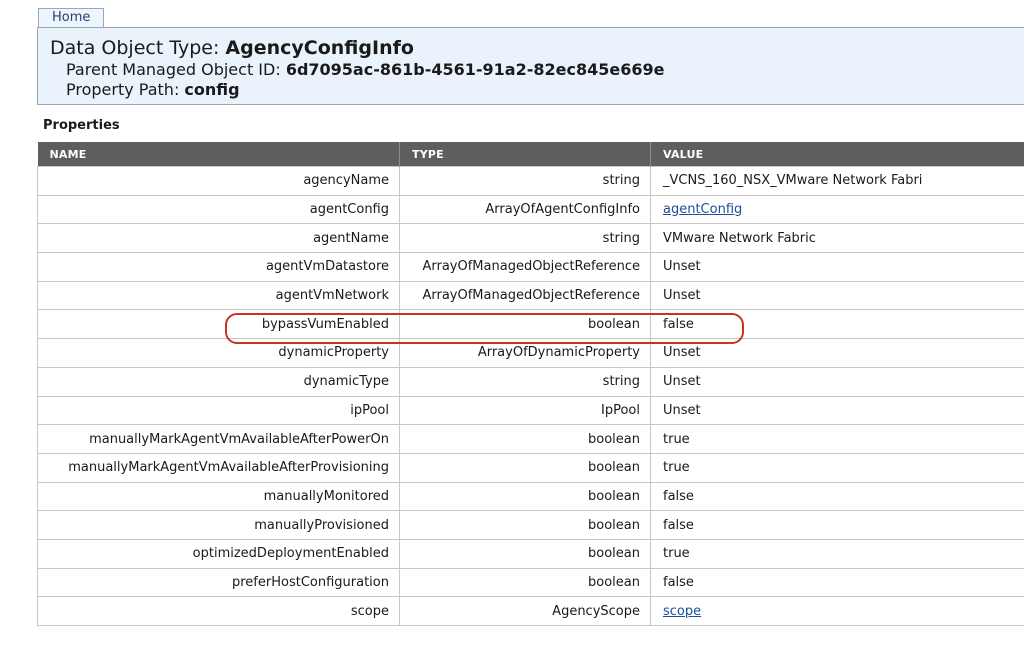 This screenshot has width=1024, height=667. What do you see at coordinates (837, 181) in the screenshot?
I see `property-value-cell: _VCNS_160_NSX_VMware Network Fabri` at bounding box center [837, 181].